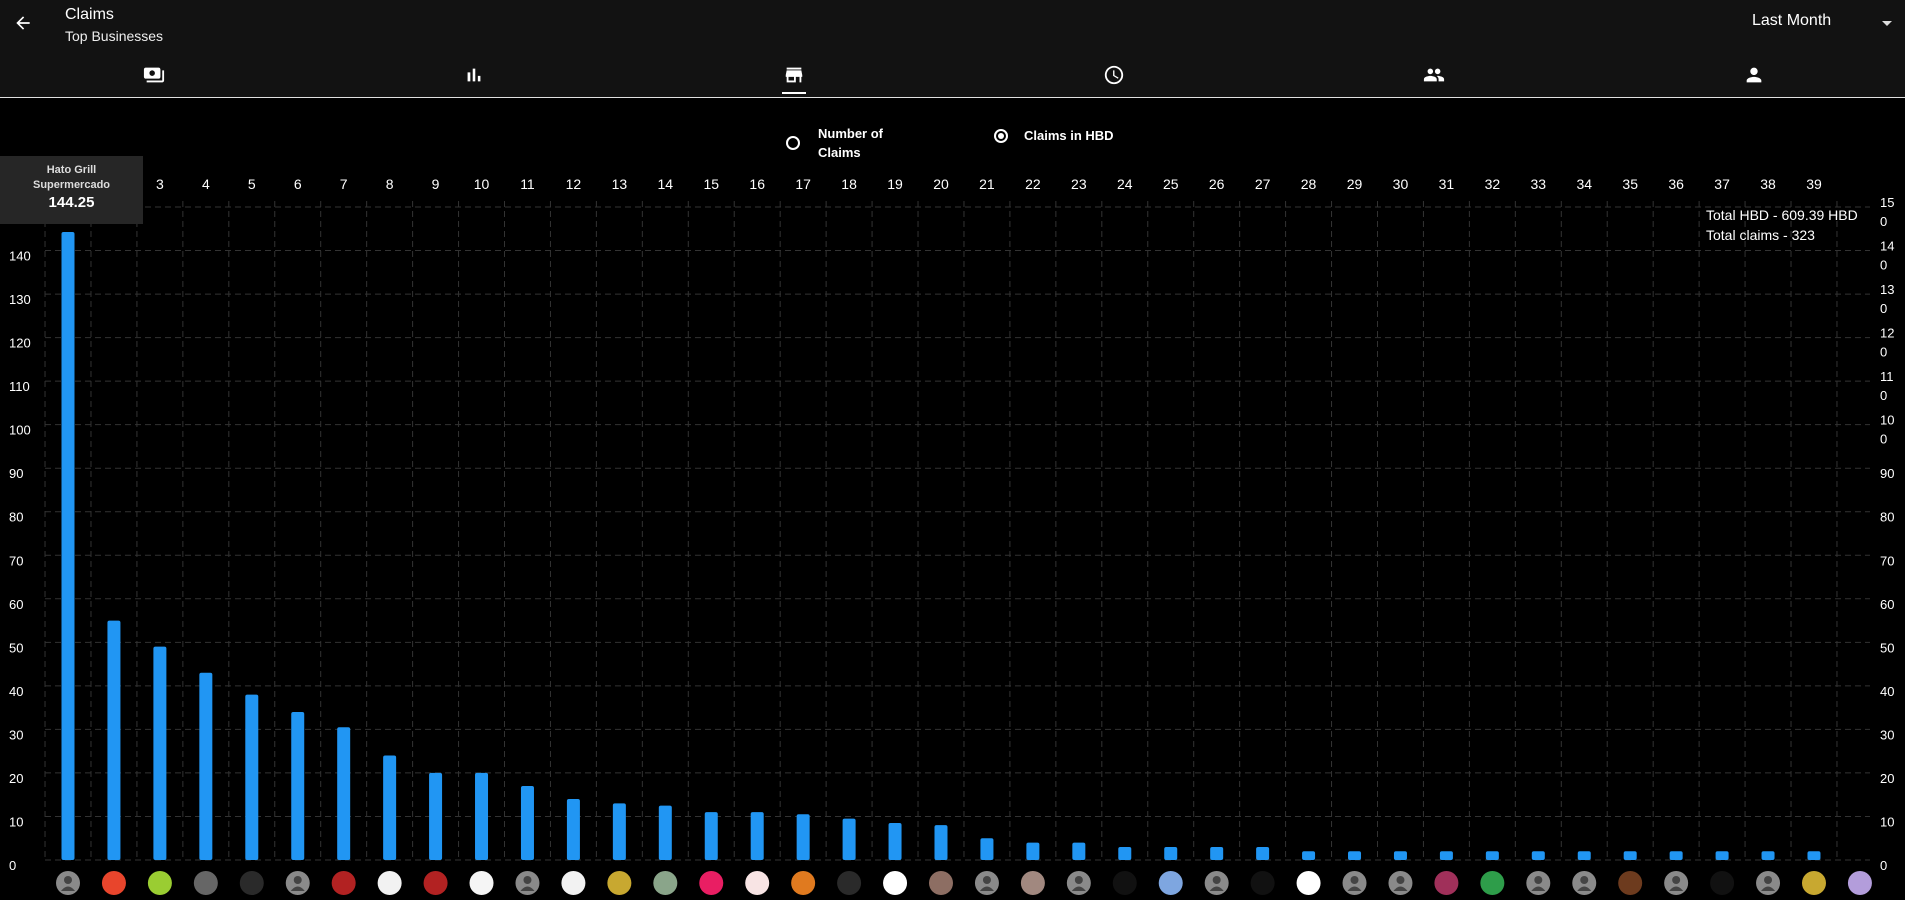 This screenshot has width=1905, height=900. I want to click on x-tick-label: 21, so click(987, 184).